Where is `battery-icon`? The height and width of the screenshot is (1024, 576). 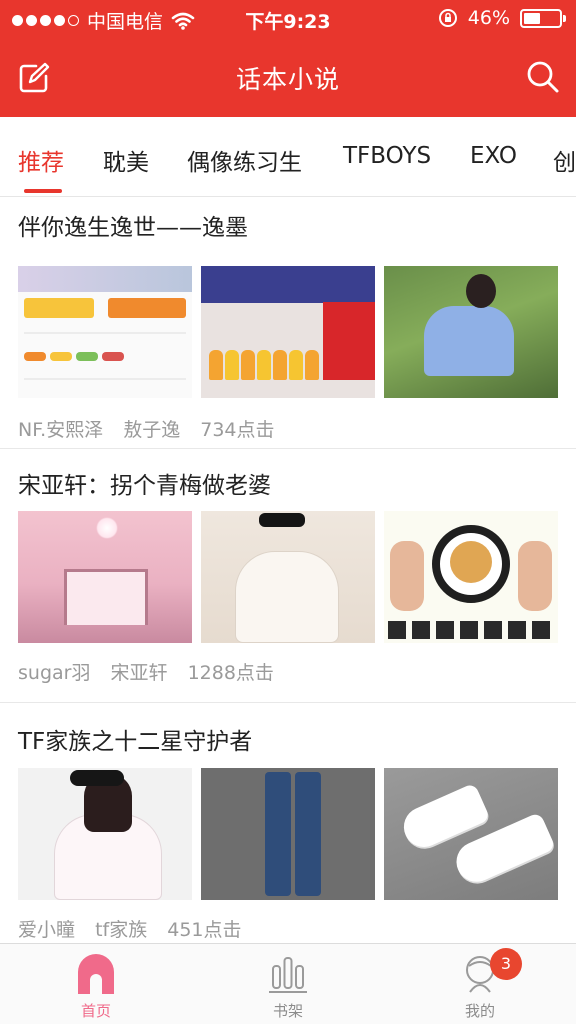 battery-icon is located at coordinates (543, 18).